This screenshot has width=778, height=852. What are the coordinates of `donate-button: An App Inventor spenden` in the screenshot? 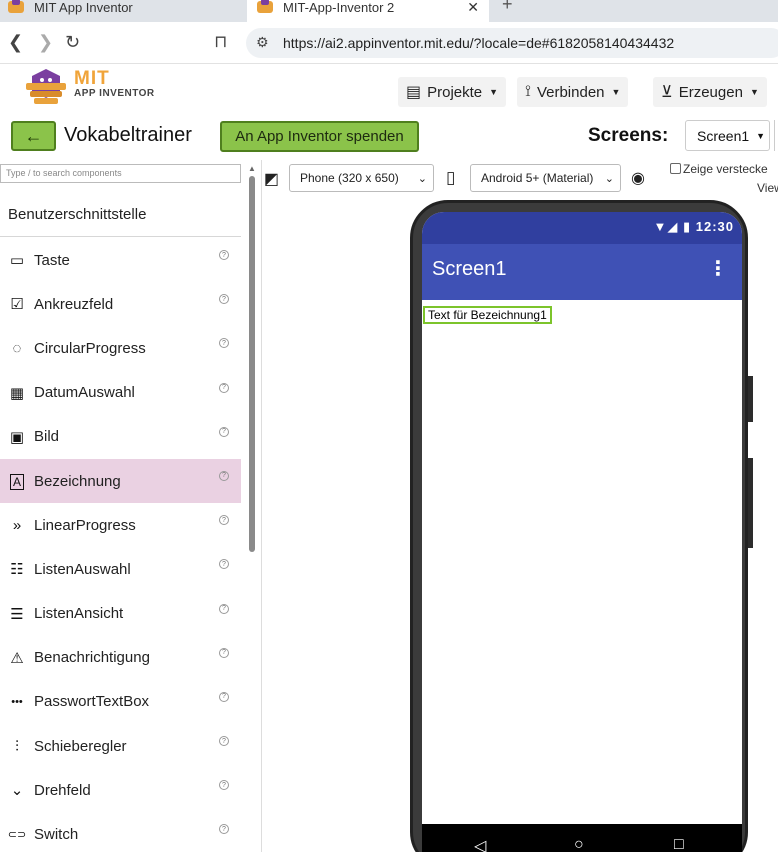 It's located at (319, 136).